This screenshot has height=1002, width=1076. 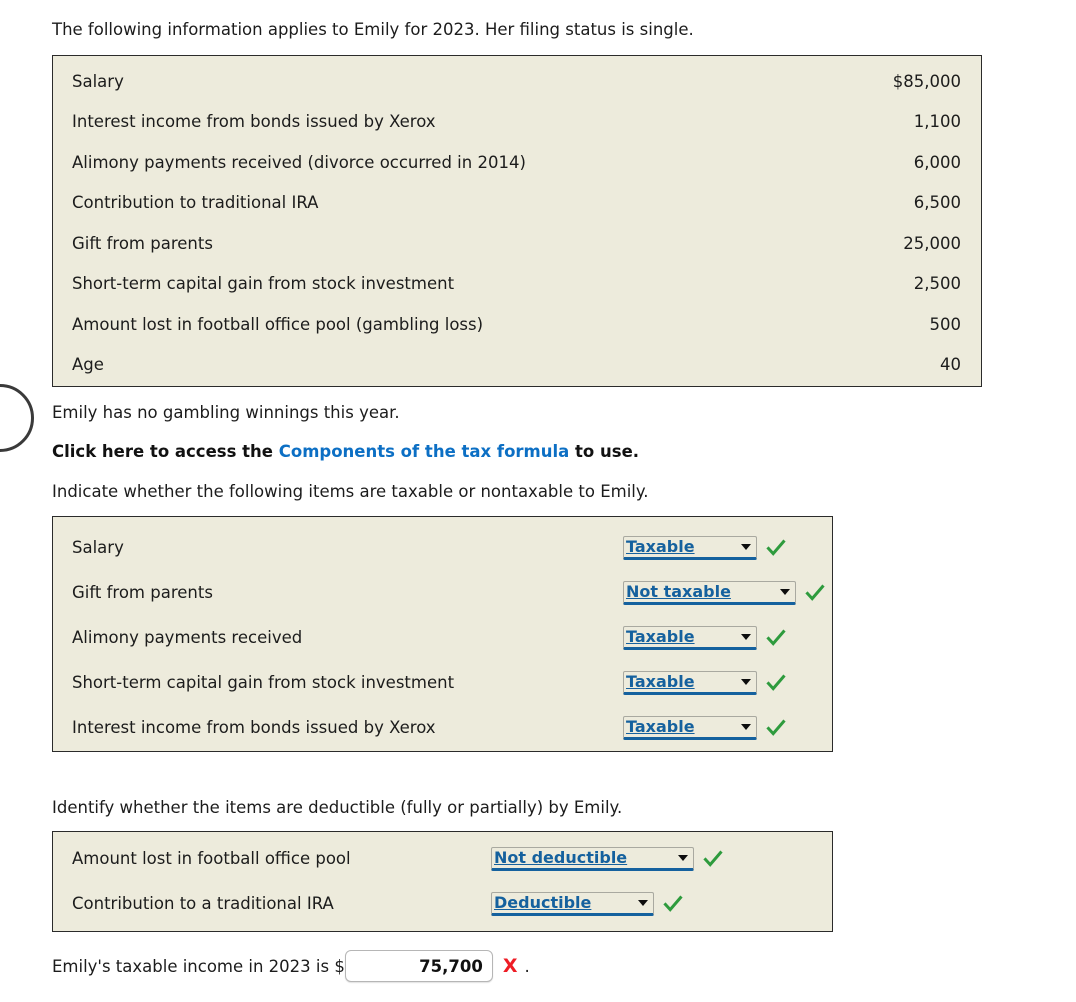 I want to click on taxable-income-input: 75,700, so click(x=418, y=966).